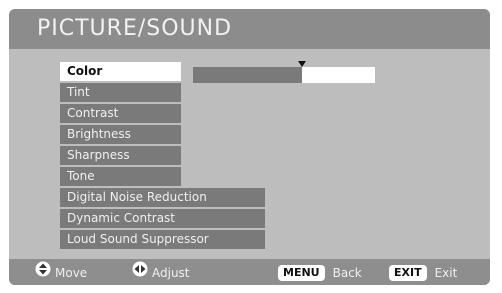  I want to click on menu-item-digital-noise-reduction: Digital Noise Reduction, so click(162, 197).